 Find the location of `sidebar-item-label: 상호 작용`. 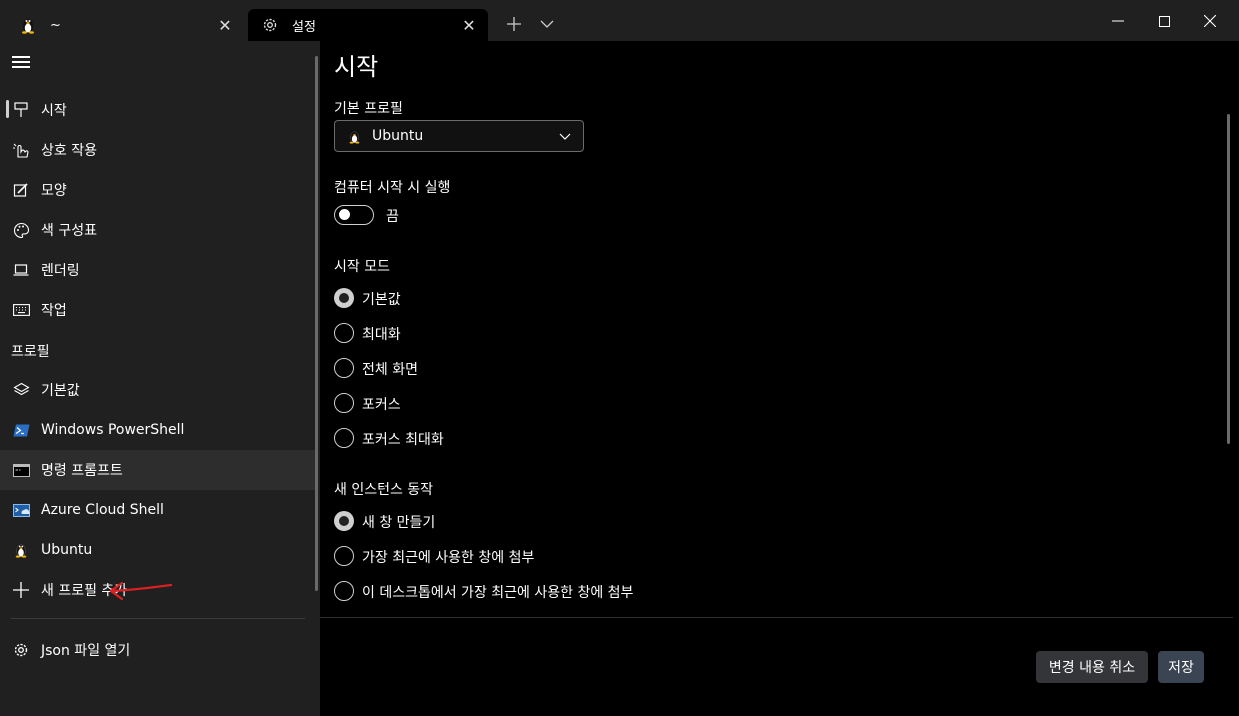

sidebar-item-label: 상호 작용 is located at coordinates (69, 151).